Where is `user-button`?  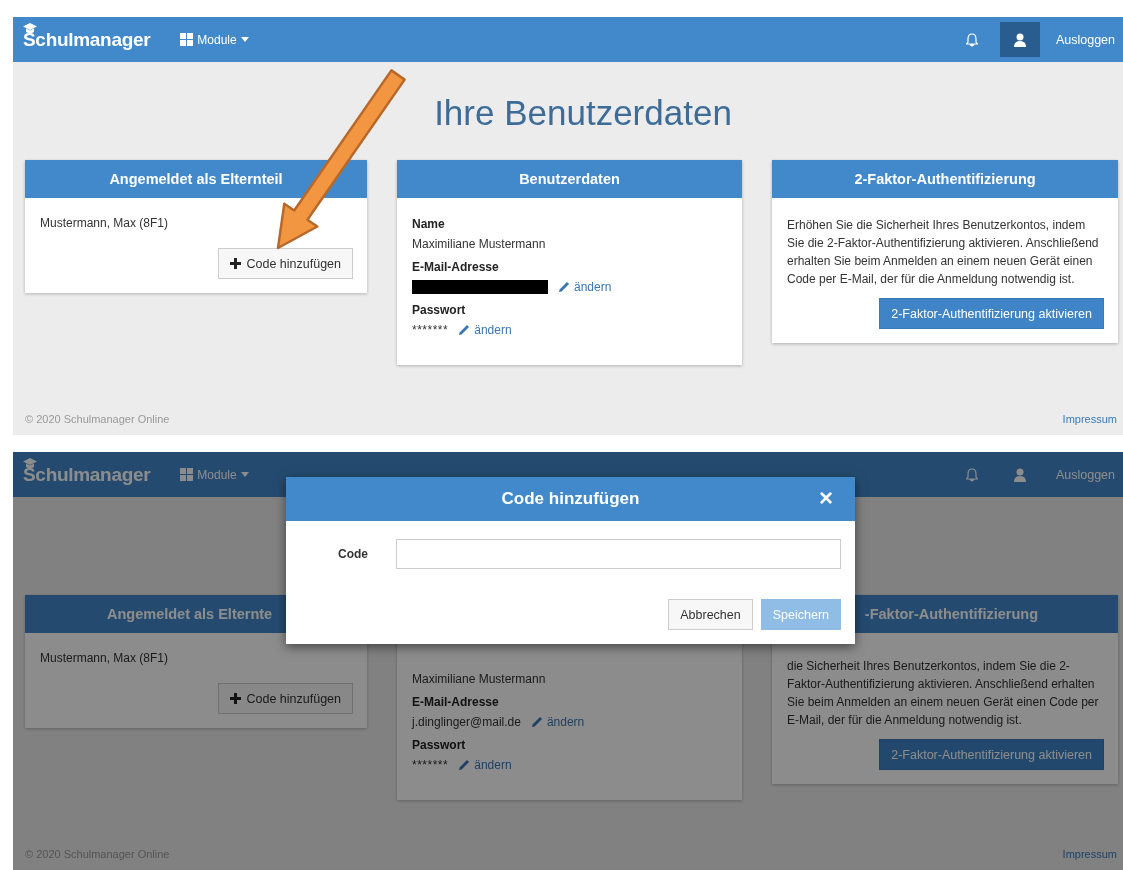 user-button is located at coordinates (1019, 39).